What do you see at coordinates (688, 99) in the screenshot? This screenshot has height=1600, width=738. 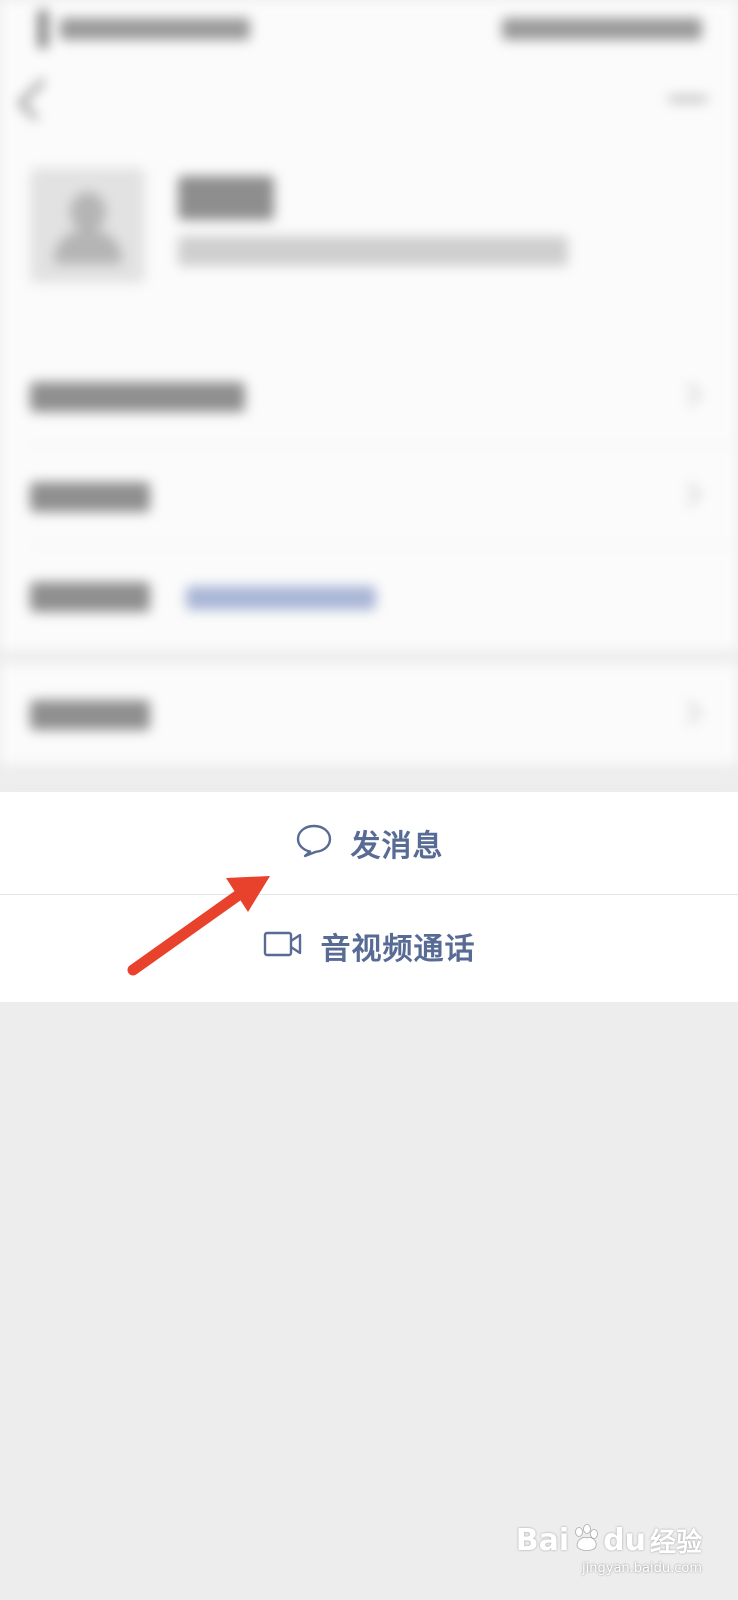 I see `more-options-icon` at bounding box center [688, 99].